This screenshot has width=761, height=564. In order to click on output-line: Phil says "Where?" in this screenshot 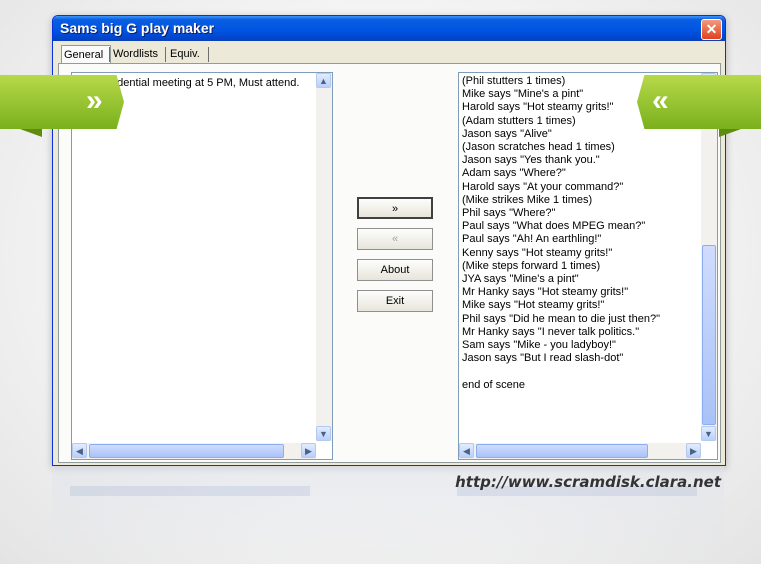, I will do `click(509, 213)`.